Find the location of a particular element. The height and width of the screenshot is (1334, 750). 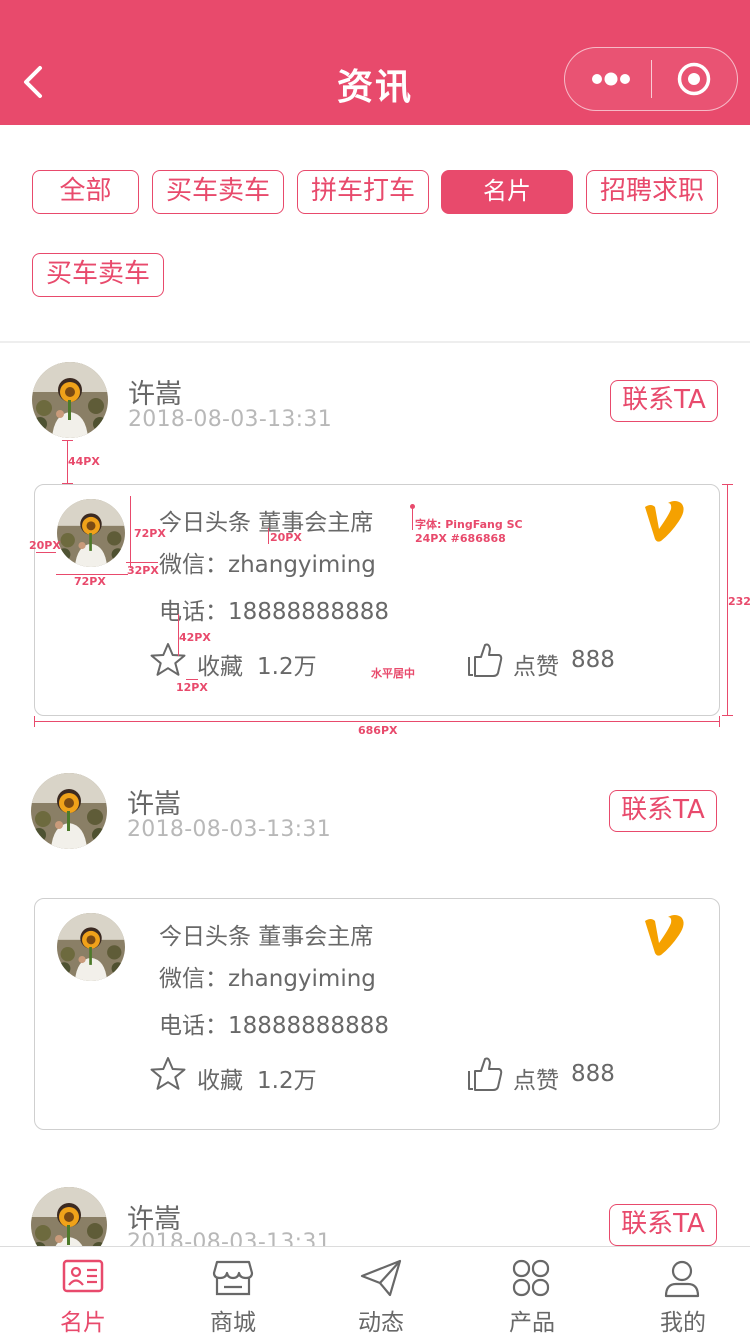

capsule-divider is located at coordinates (651, 79).